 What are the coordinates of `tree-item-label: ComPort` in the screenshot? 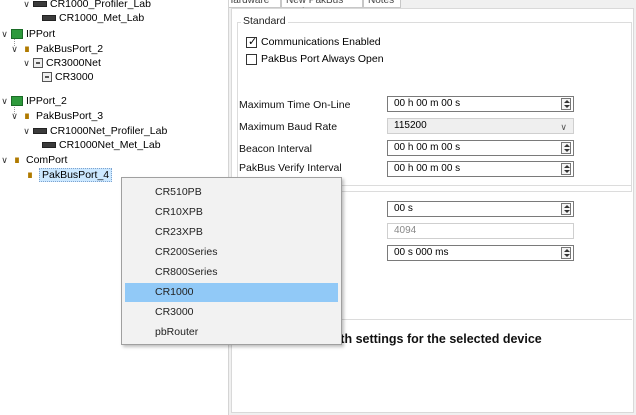 It's located at (47, 160).